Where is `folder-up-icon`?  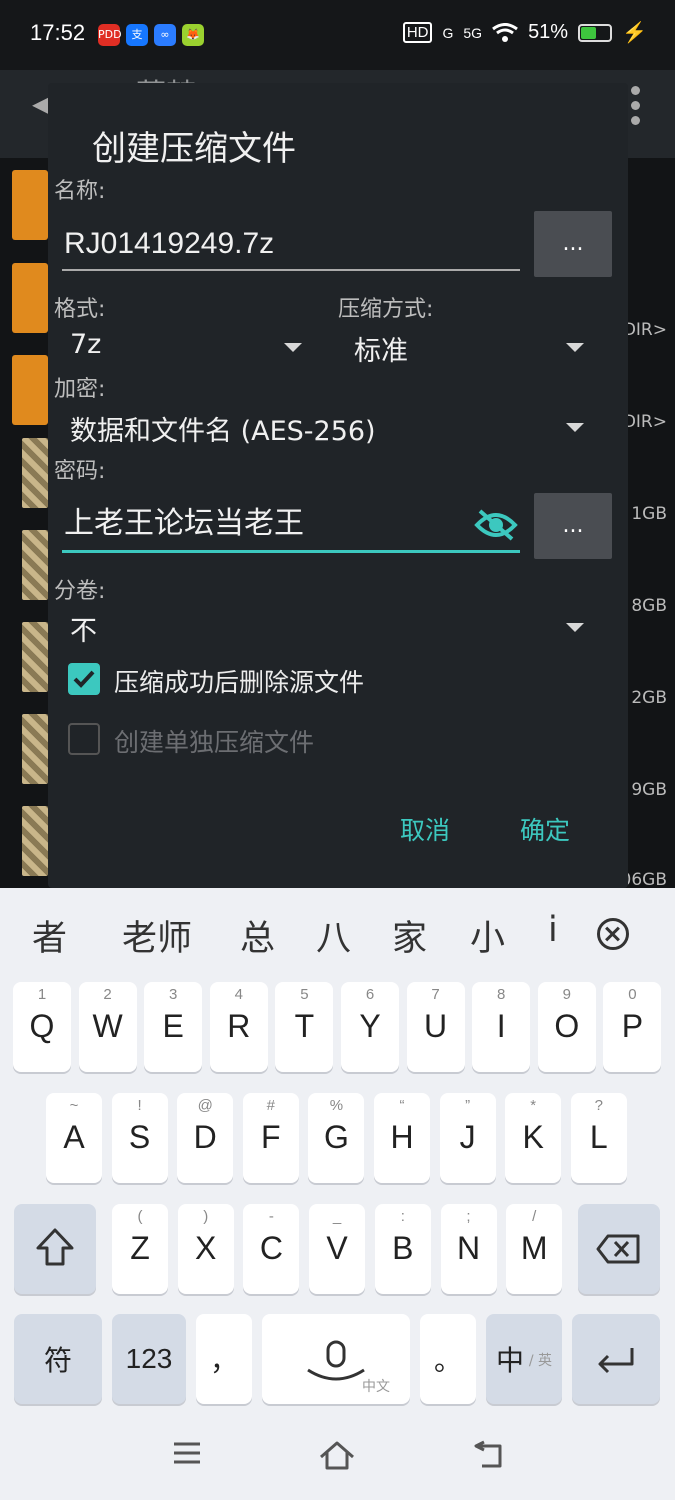
folder-up-icon is located at coordinates (30, 205).